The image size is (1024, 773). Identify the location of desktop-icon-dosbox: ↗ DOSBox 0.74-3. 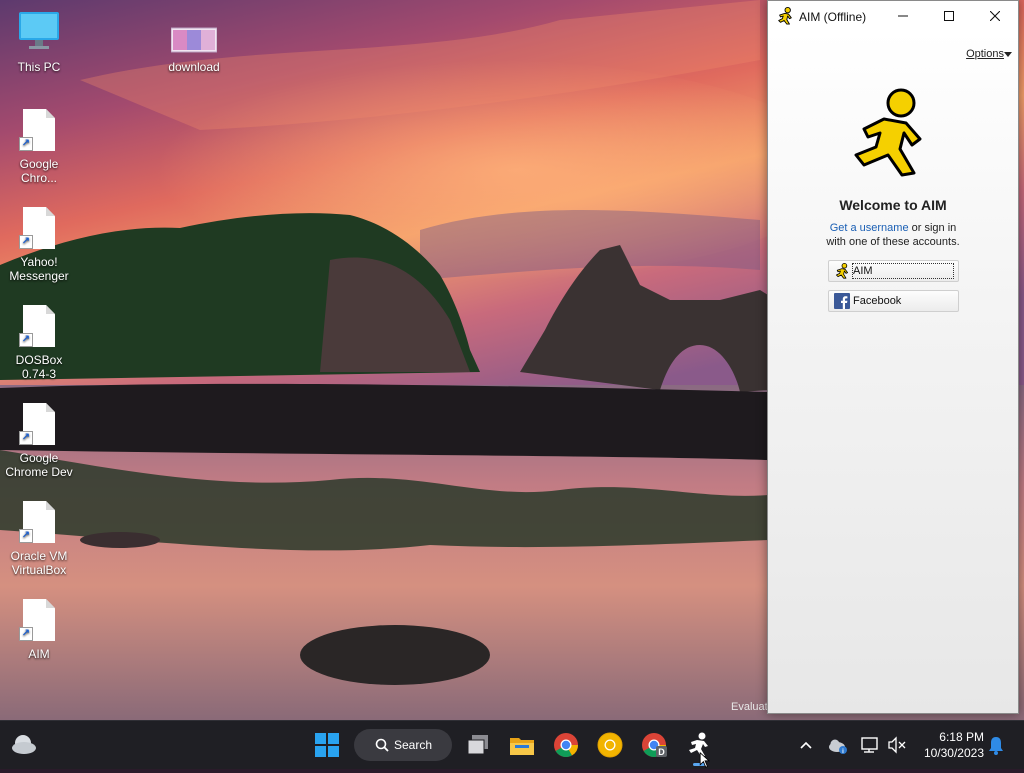
(39, 342).